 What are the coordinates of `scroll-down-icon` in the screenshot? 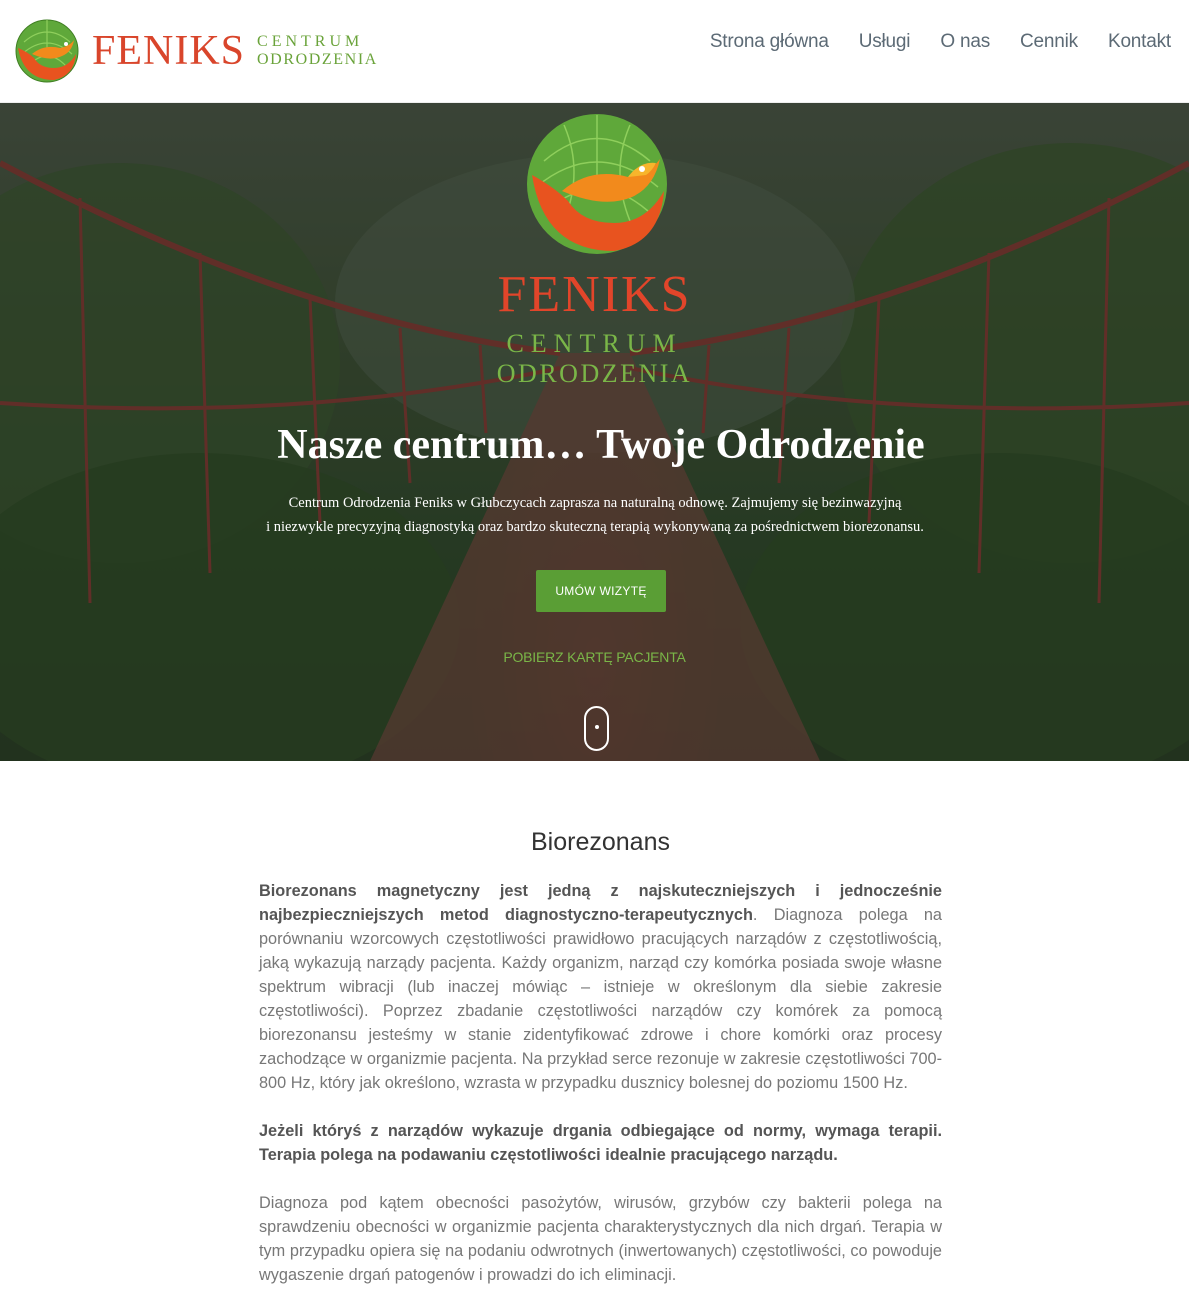 It's located at (596, 728).